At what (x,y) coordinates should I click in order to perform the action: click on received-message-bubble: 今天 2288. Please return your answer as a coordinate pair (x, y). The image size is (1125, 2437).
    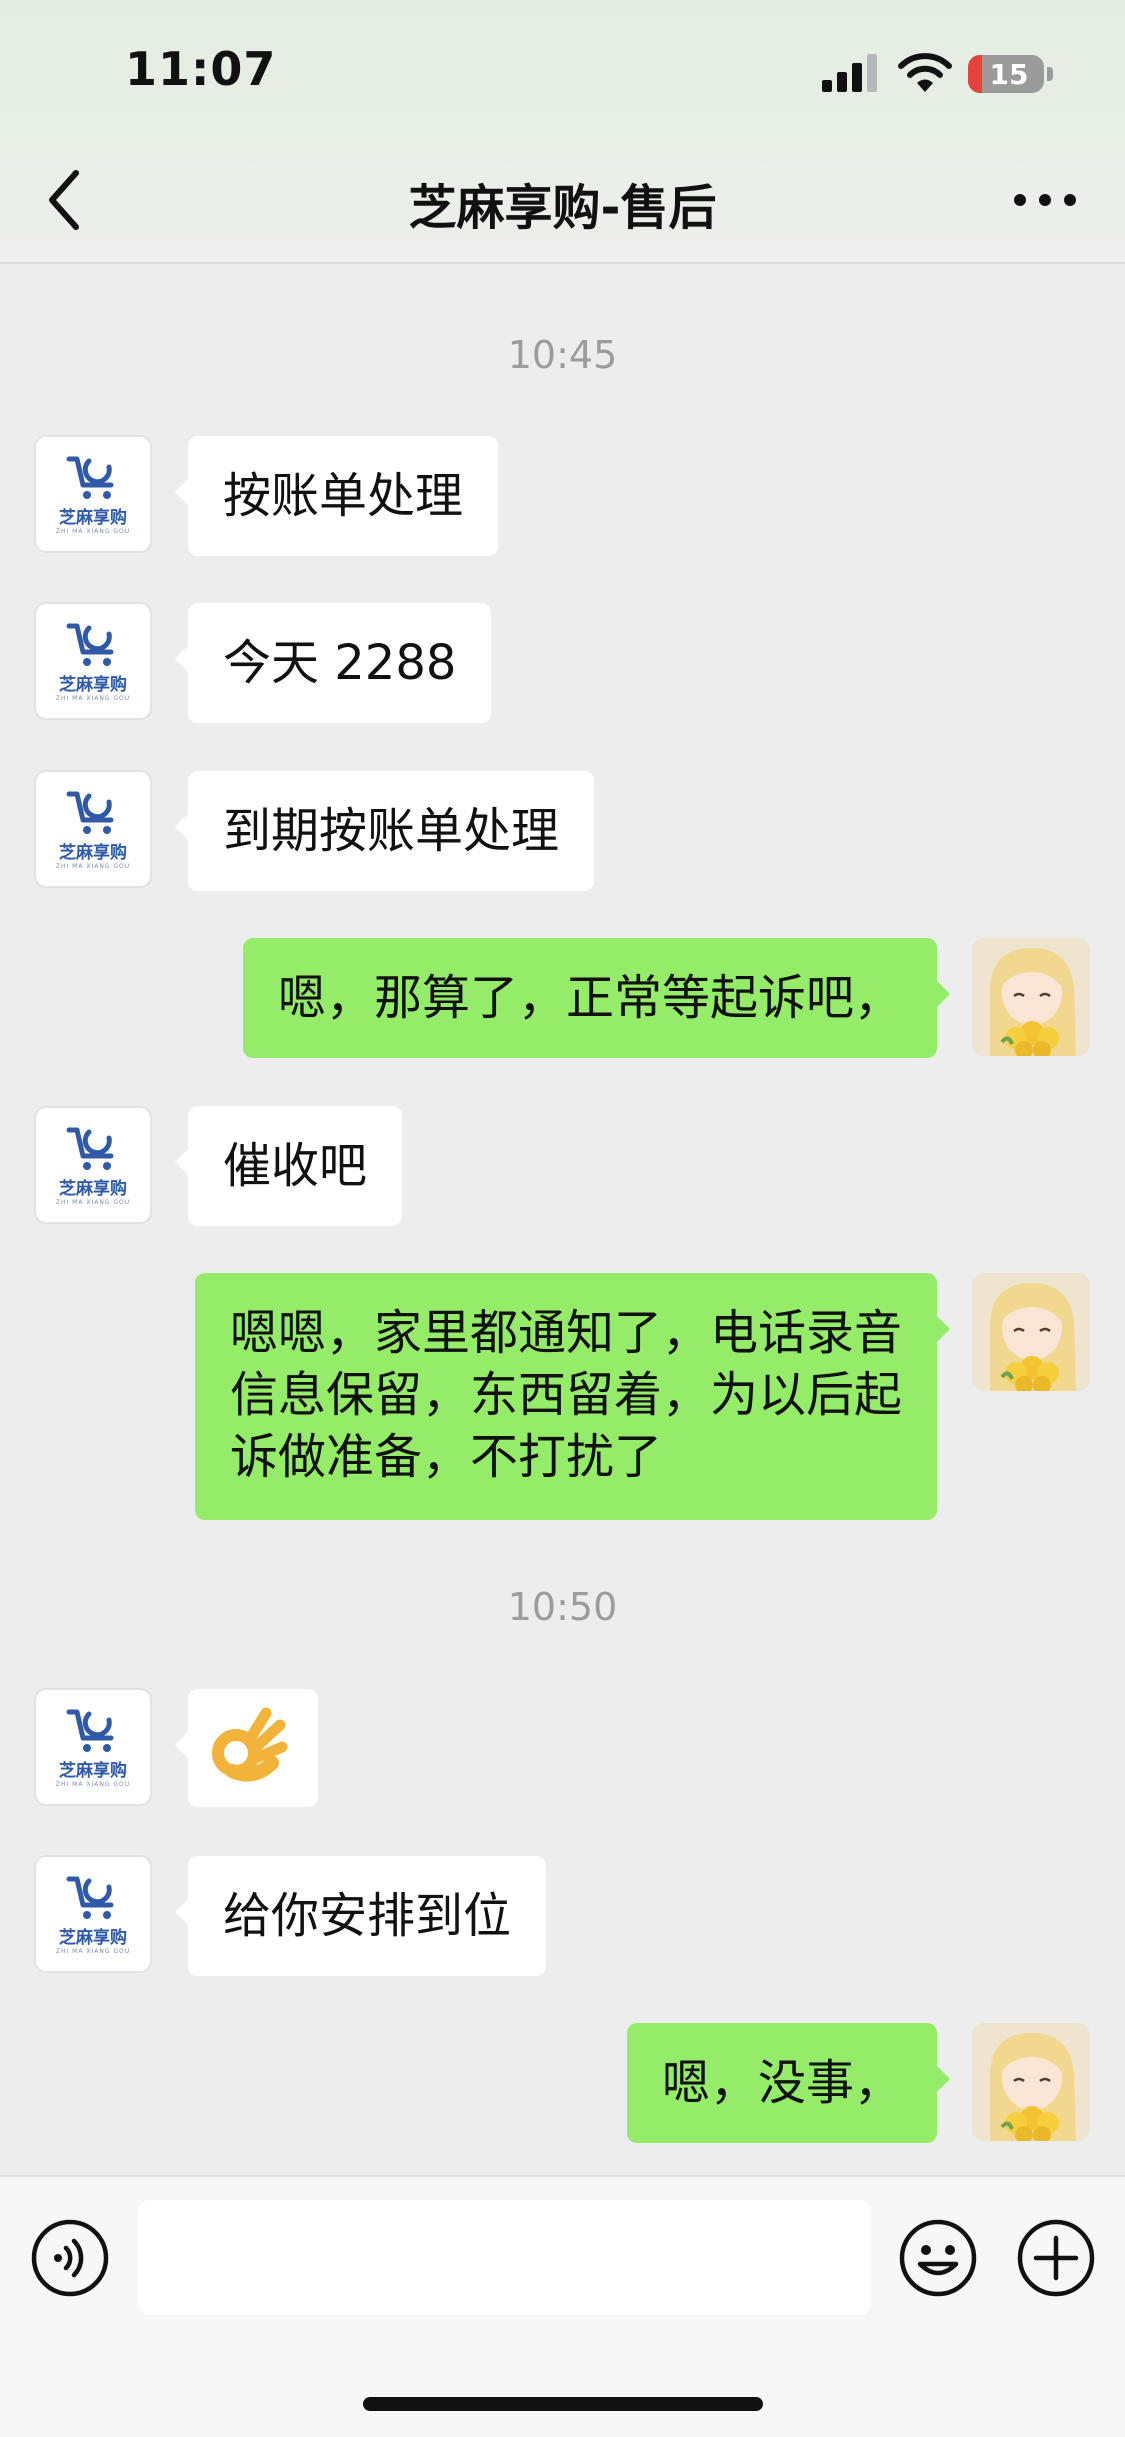
    Looking at the image, I should click on (333, 663).